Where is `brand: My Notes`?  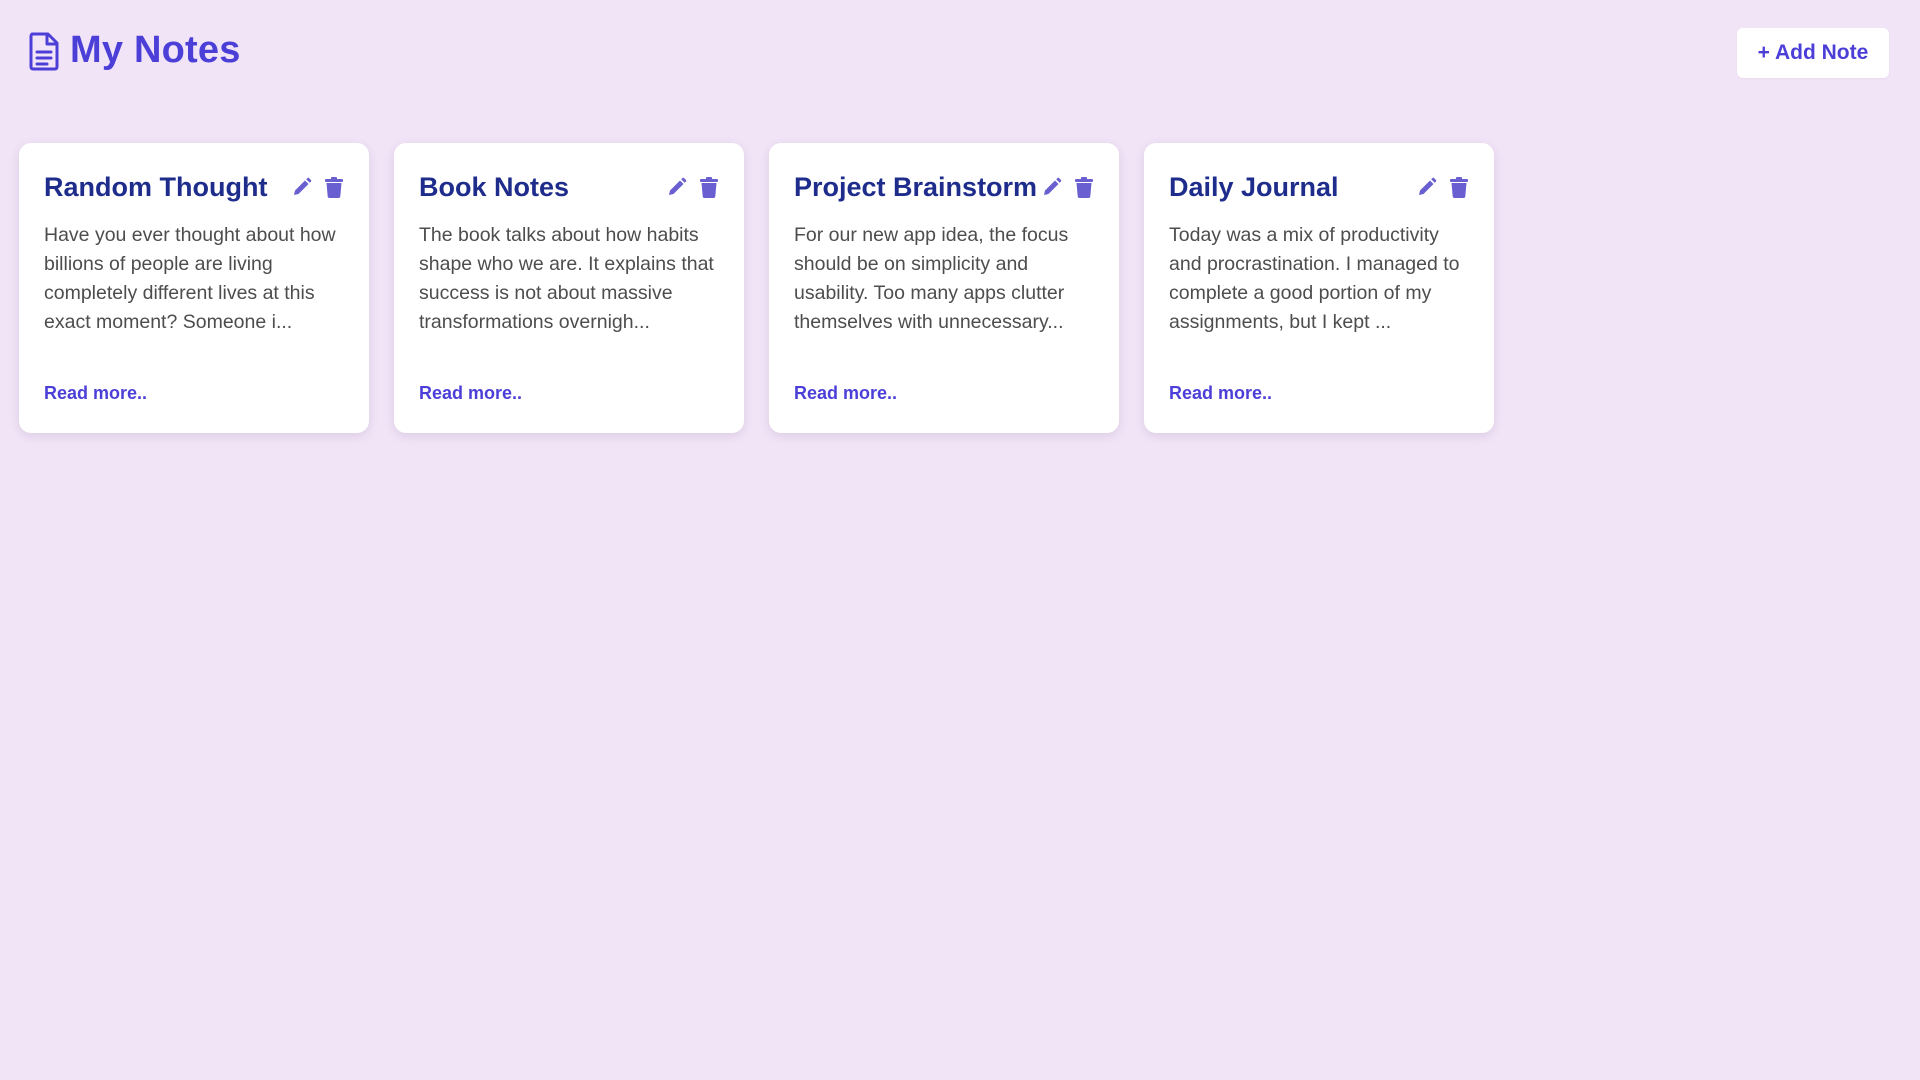 brand: My Notes is located at coordinates (134, 50).